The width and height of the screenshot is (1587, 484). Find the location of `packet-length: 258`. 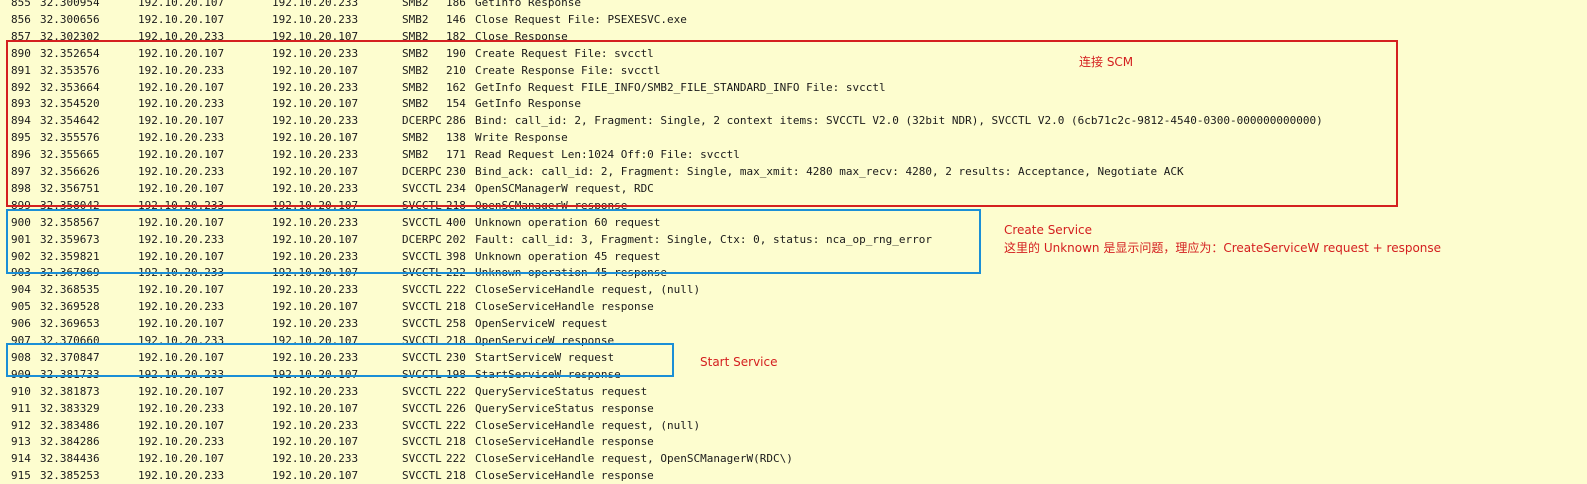

packet-length: 258 is located at coordinates (456, 324).